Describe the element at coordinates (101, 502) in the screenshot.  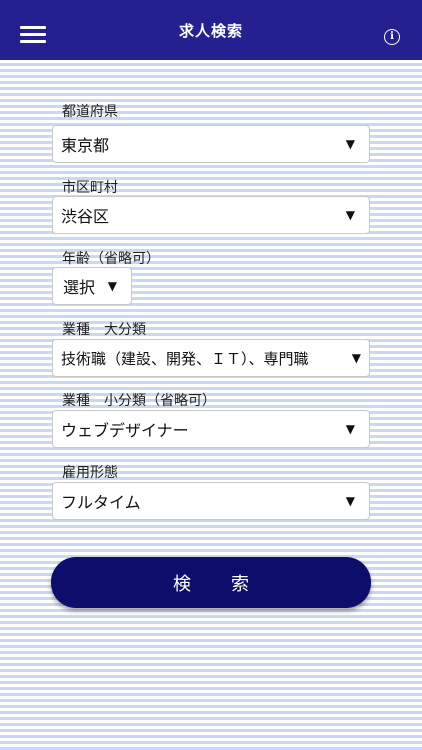
I see `employment-value: フルタイム` at that location.